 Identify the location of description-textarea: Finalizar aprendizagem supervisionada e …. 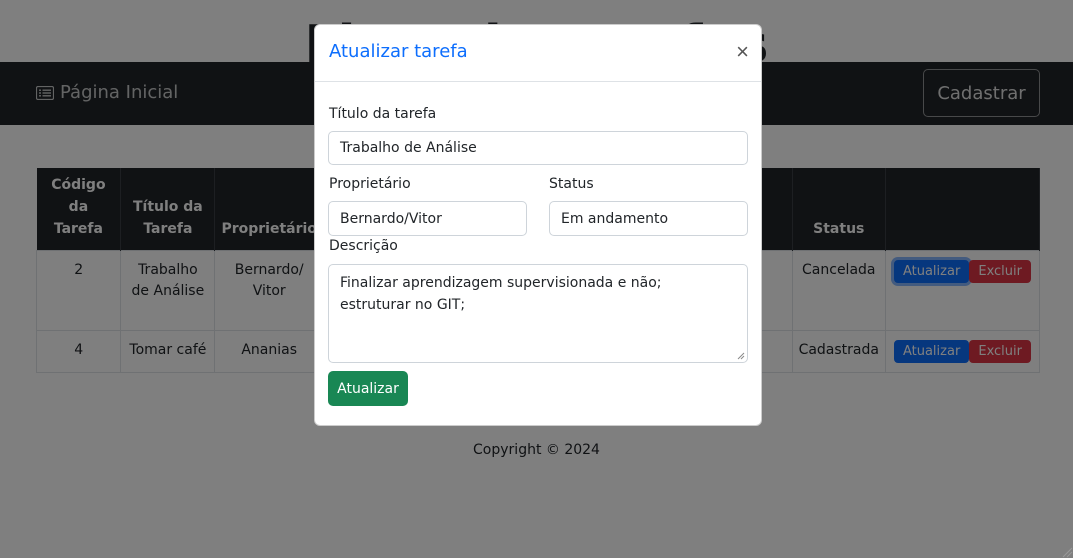
(538, 313).